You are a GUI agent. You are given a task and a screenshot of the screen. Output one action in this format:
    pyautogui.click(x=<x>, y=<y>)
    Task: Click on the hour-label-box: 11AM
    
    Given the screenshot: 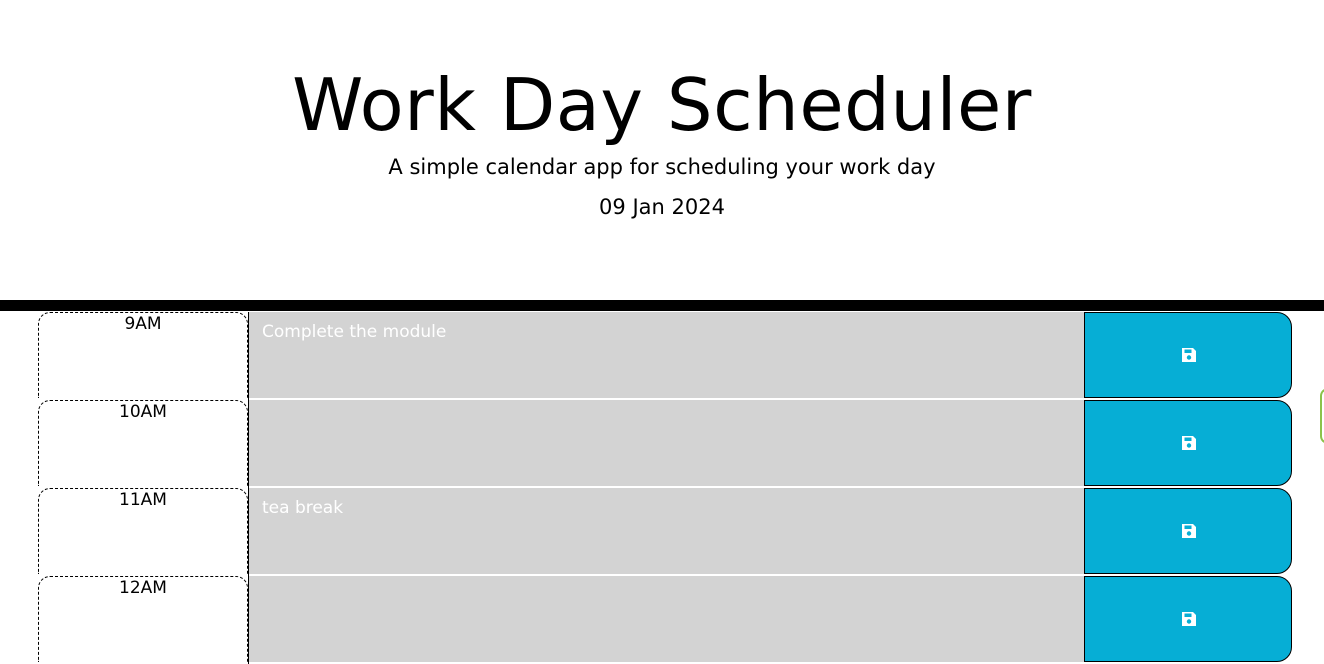 What is the action you would take?
    pyautogui.click(x=143, y=531)
    